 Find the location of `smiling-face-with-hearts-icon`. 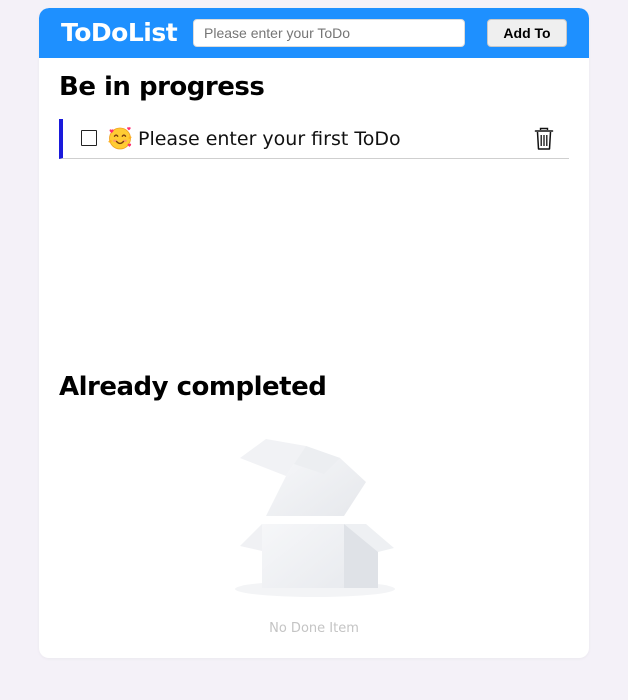

smiling-face-with-hearts-icon is located at coordinates (120, 138).